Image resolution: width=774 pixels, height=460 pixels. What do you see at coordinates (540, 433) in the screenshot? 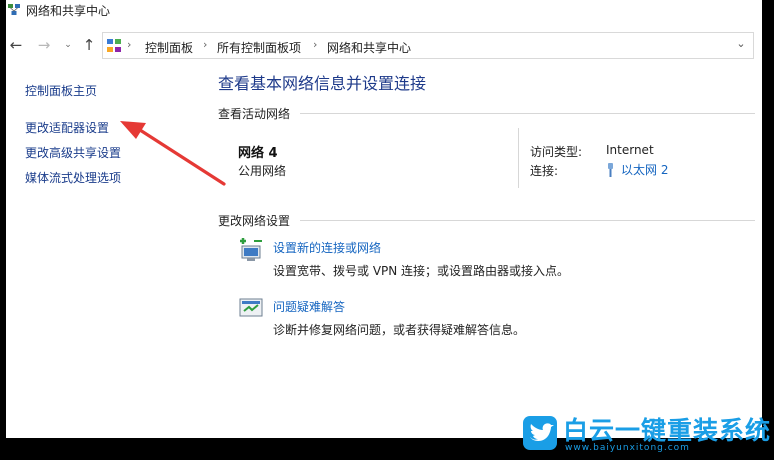
I see `bird-logo-icon` at bounding box center [540, 433].